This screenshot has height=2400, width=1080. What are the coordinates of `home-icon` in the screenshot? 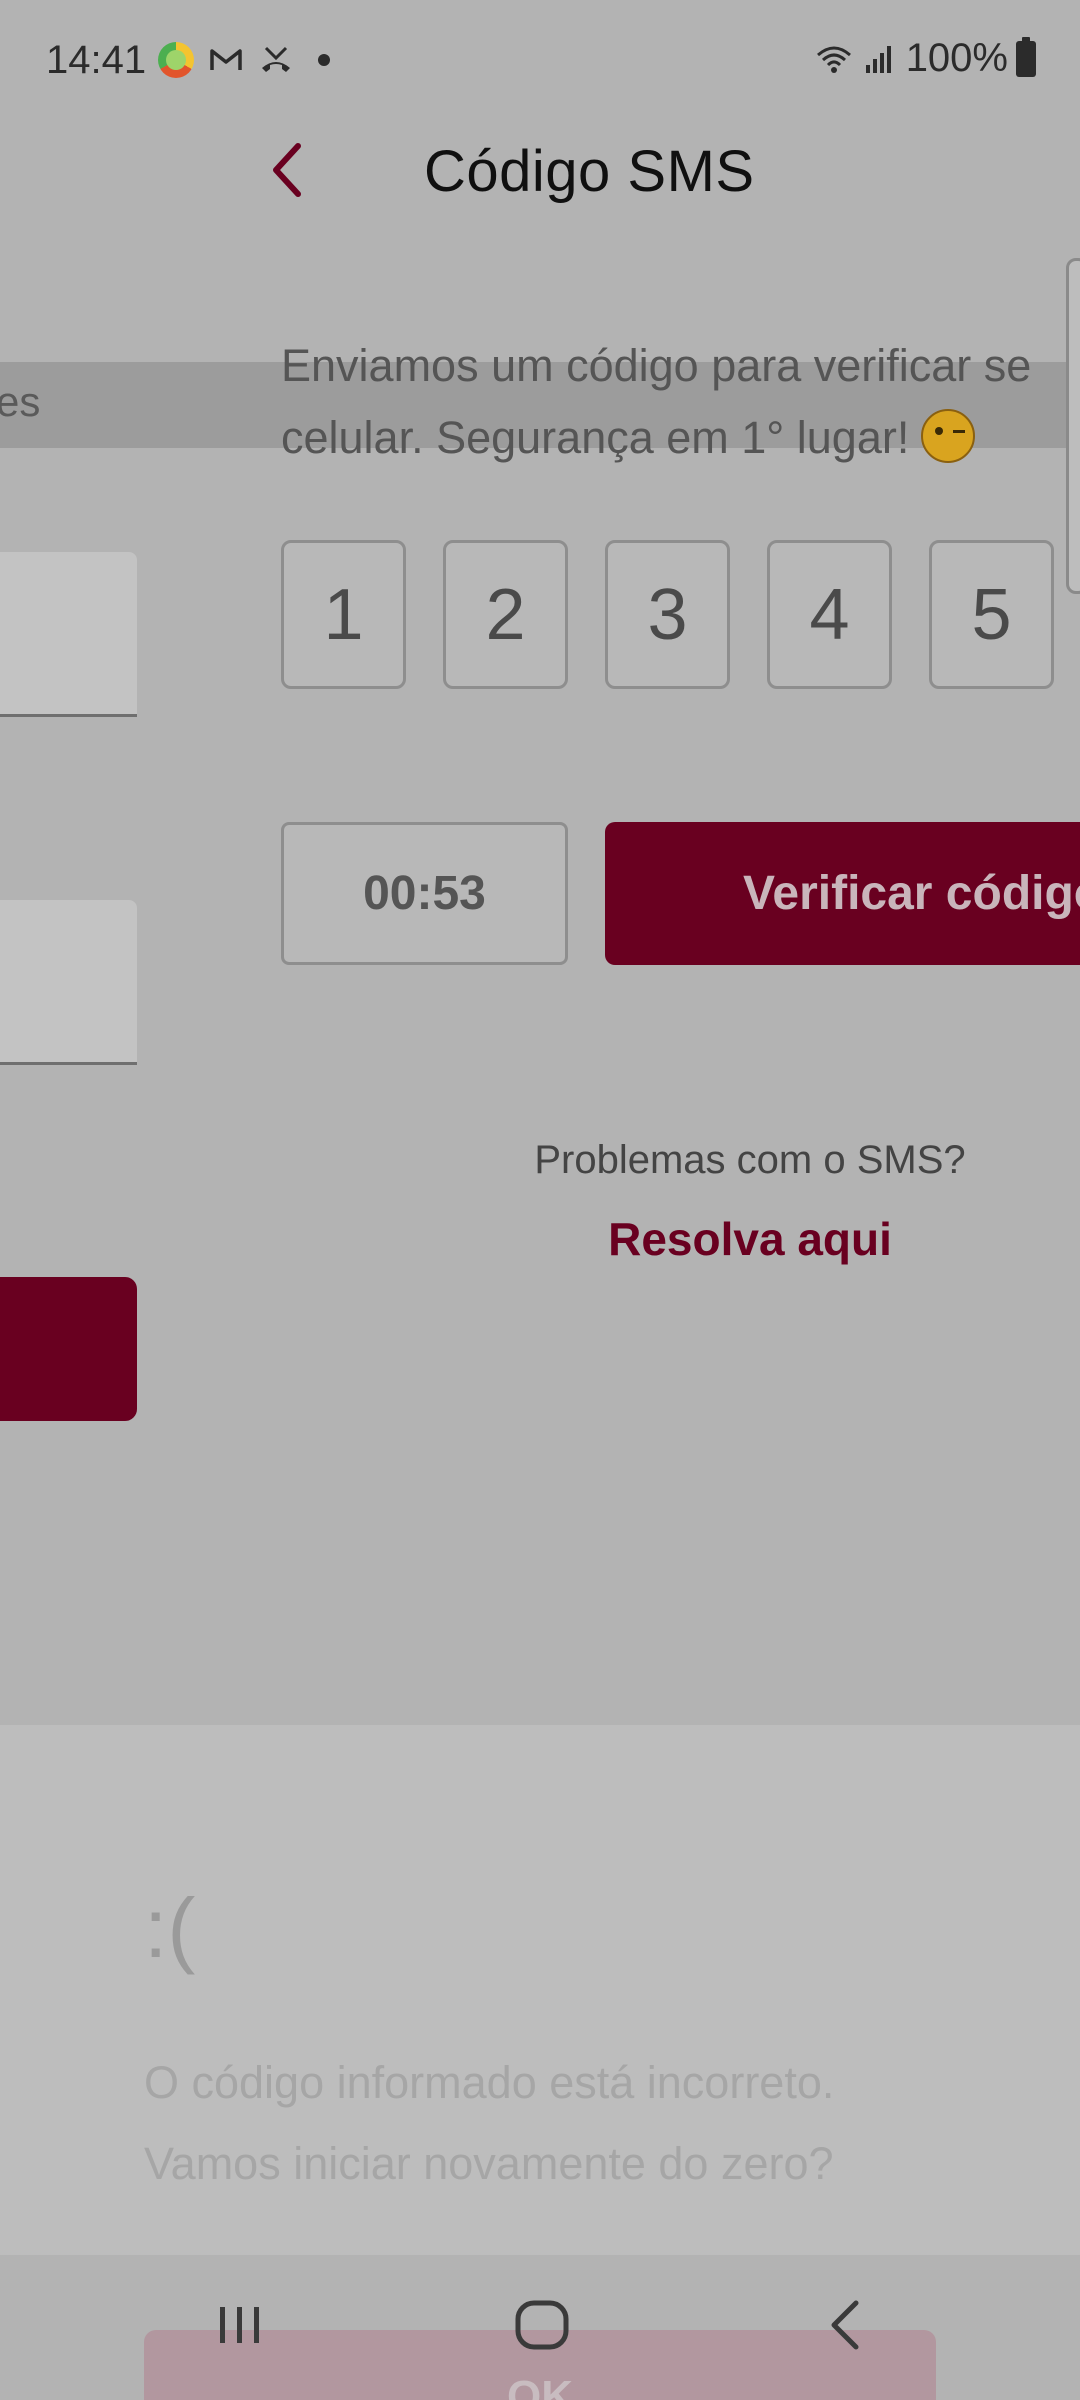 It's located at (542, 2325).